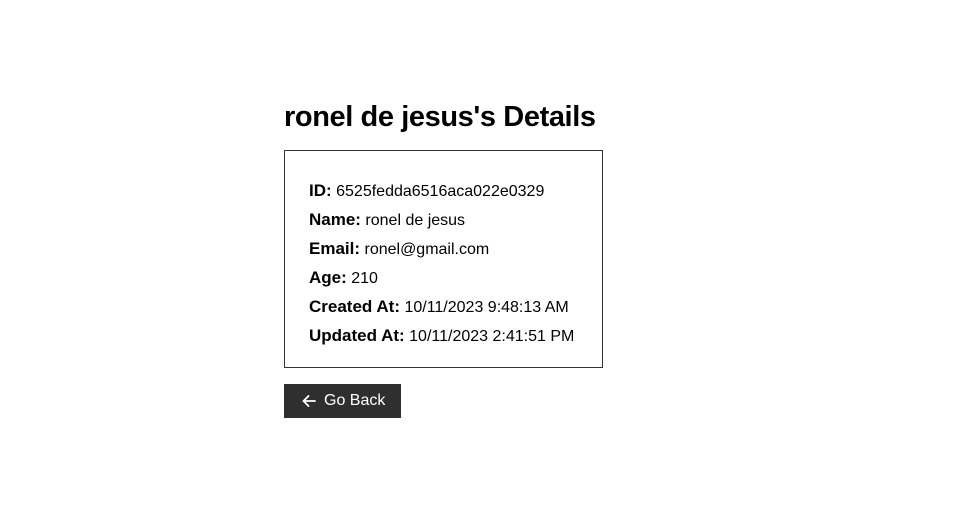 The height and width of the screenshot is (516, 954). I want to click on arrow-left-icon, so click(309, 401).